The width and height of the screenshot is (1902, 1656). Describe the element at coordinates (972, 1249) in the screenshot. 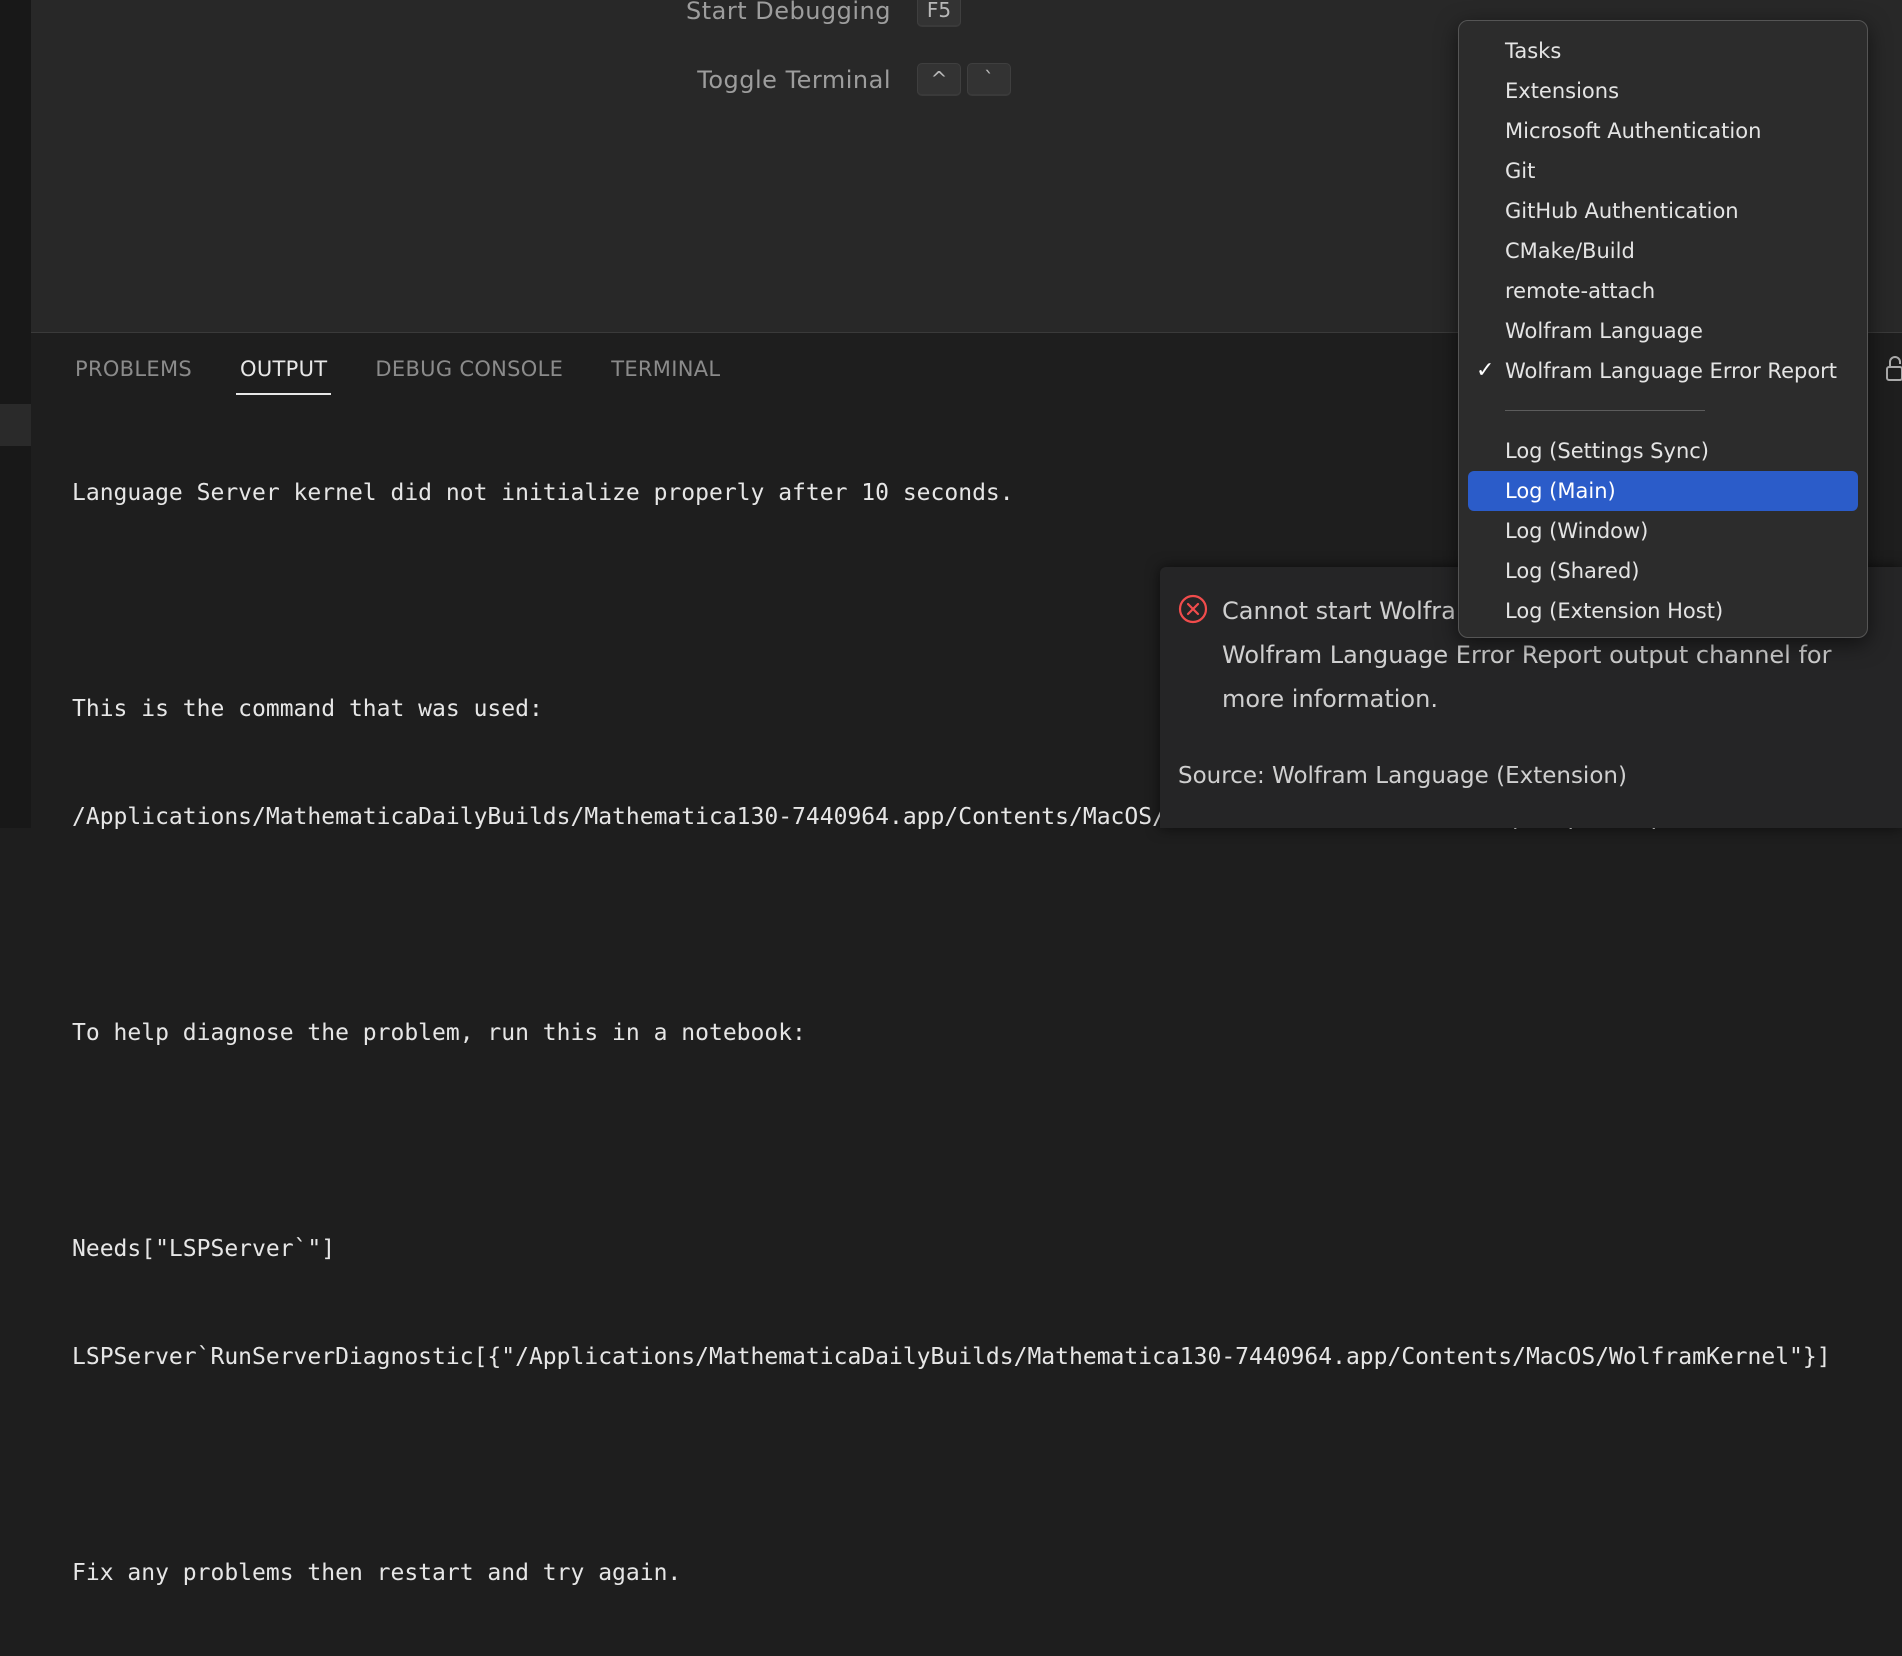

I see `output-line: Needs["LSPServer`"]` at that location.